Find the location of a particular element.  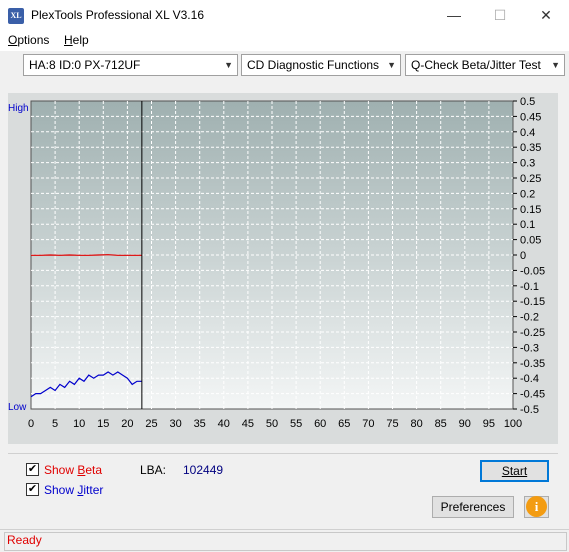

y-tick-label: 0.3 is located at coordinates (527, 164).